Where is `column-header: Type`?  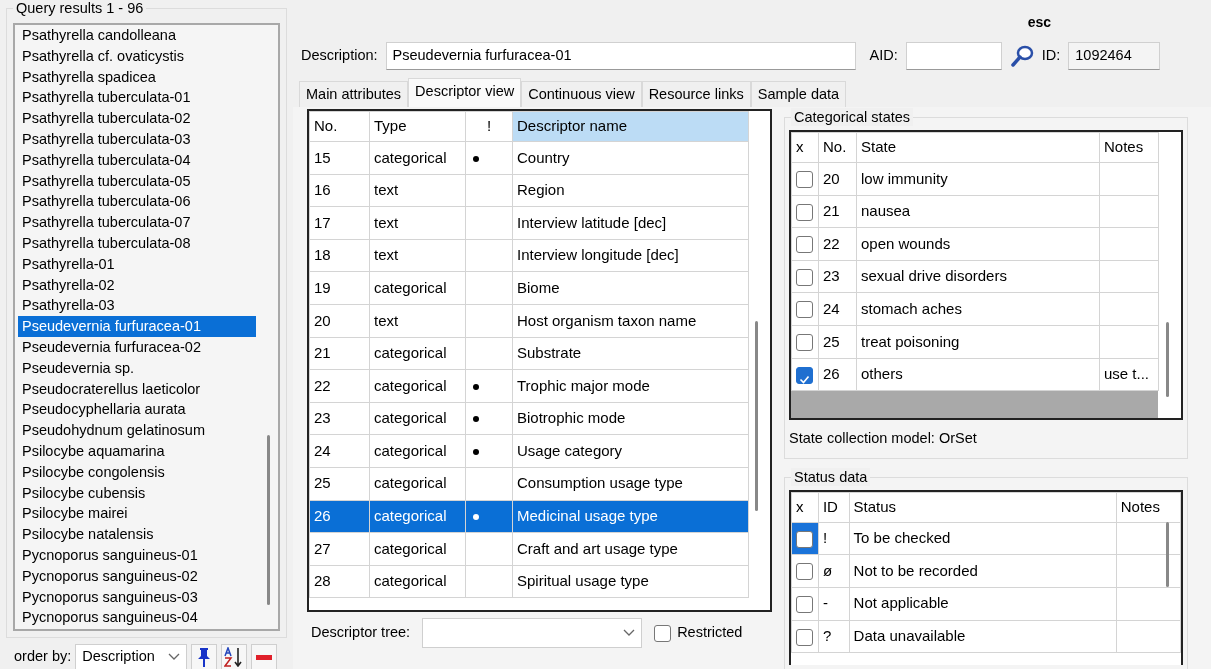
column-header: Type is located at coordinates (417, 126).